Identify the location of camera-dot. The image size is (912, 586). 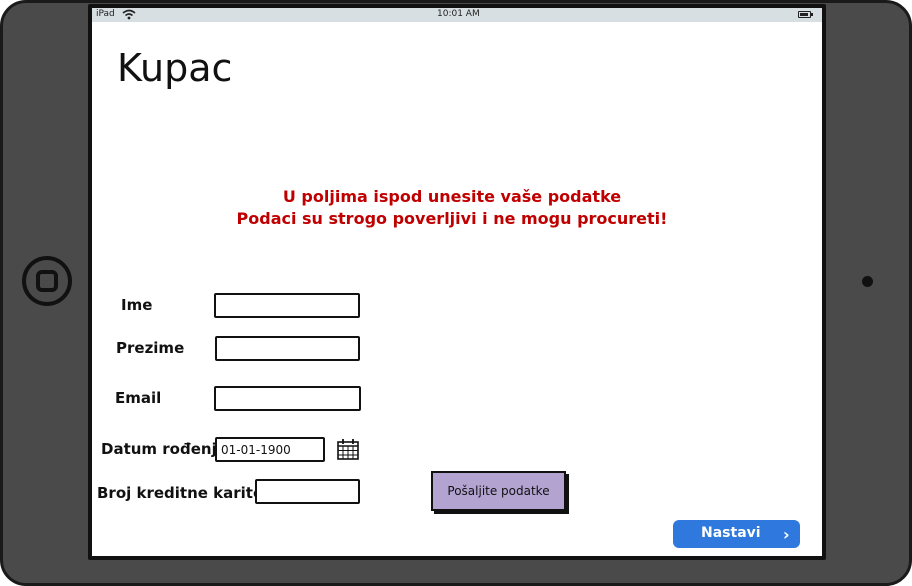
(867, 281).